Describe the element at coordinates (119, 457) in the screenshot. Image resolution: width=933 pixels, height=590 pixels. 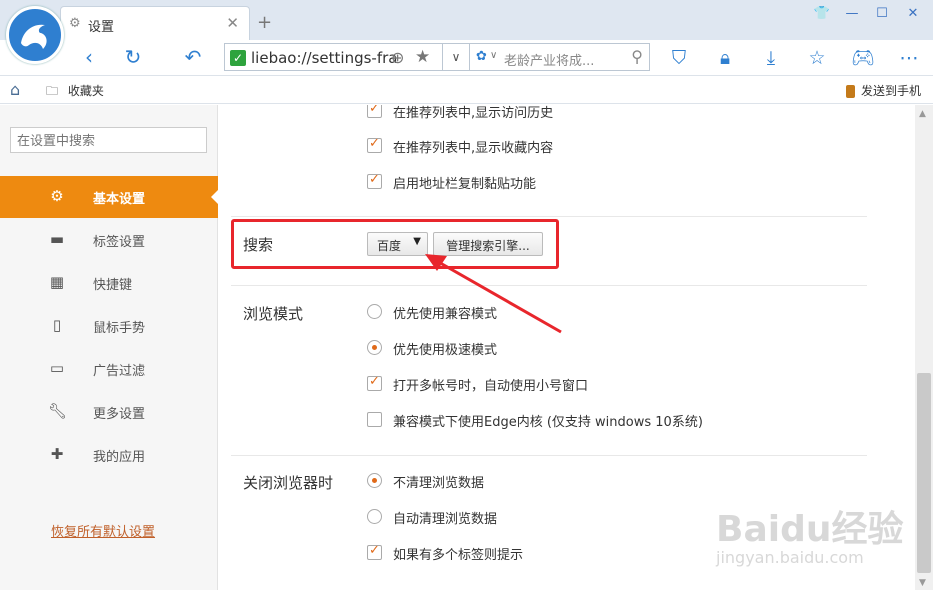
I see `sidebar-item-label: 我的应用` at that location.